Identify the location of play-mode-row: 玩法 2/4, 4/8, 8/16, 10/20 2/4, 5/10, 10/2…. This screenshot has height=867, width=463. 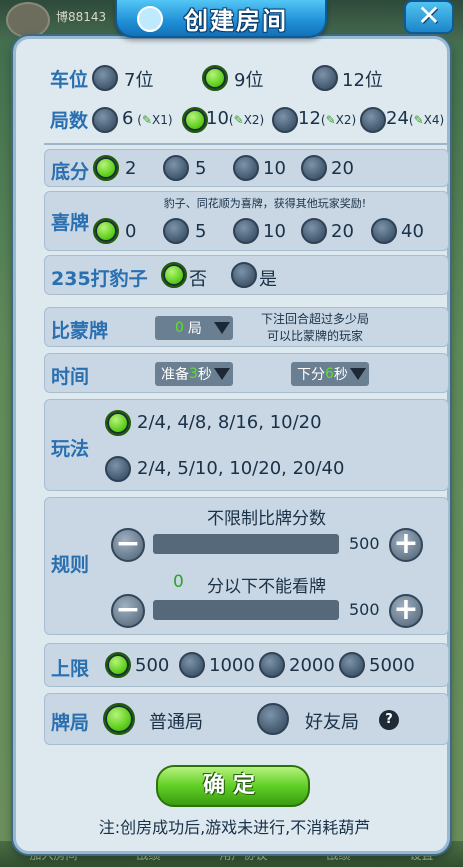
(246, 445).